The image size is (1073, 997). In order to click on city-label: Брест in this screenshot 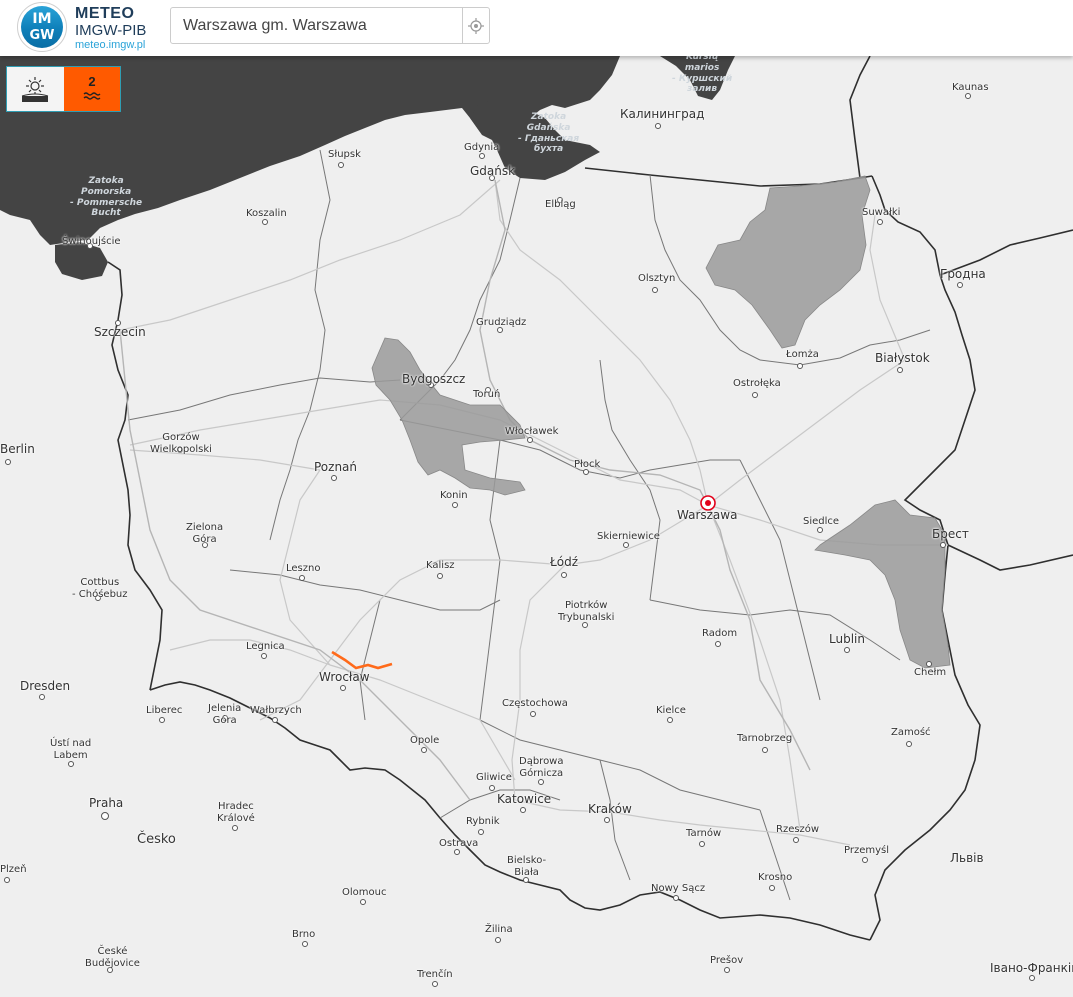, I will do `click(950, 534)`.